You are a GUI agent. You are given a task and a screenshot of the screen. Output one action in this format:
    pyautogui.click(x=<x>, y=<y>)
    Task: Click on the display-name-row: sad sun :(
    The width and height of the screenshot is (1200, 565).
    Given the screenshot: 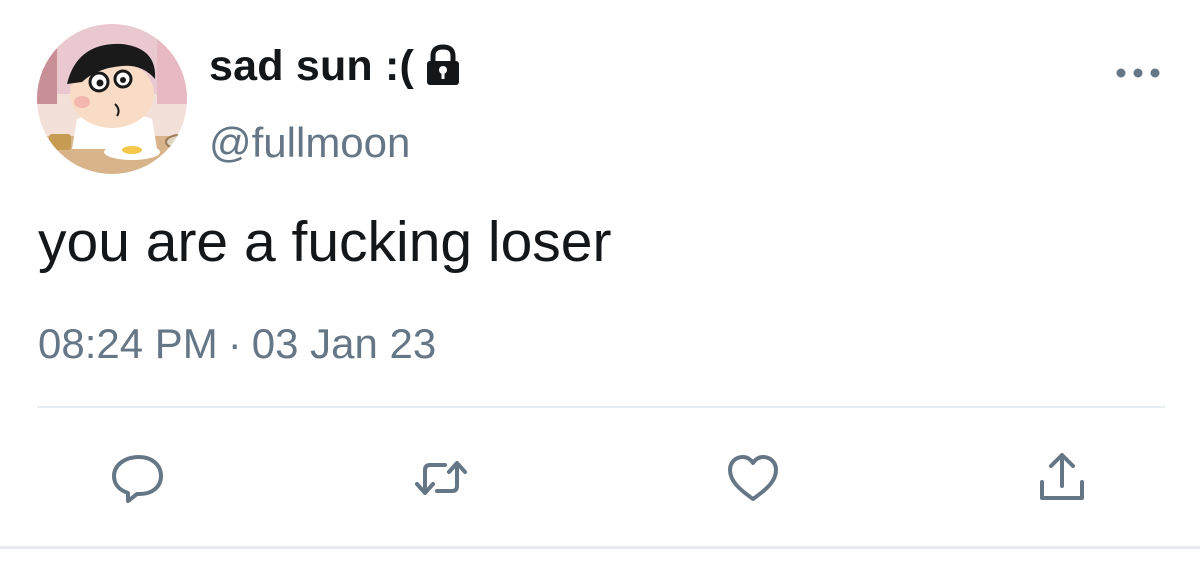 What is the action you would take?
    pyautogui.click(x=336, y=66)
    